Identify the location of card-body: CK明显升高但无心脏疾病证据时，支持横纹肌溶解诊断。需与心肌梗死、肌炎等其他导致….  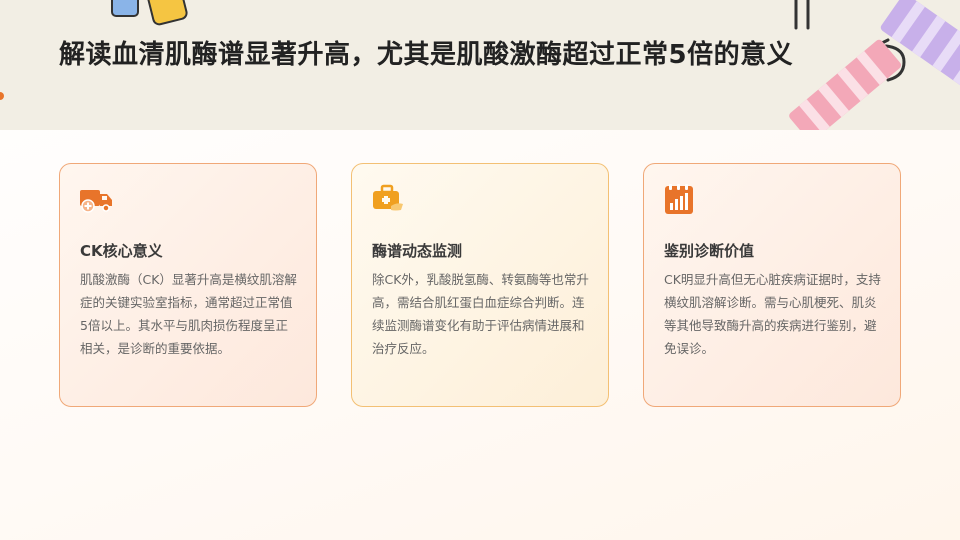
(772, 314).